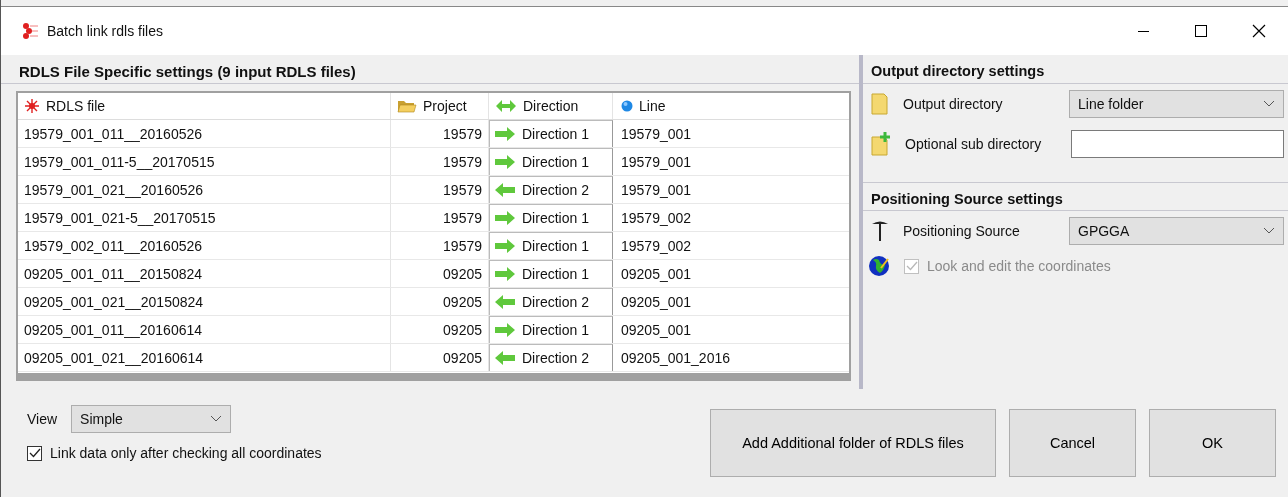  I want to click on output-directory-dropdown: Line folder, so click(1176, 104).